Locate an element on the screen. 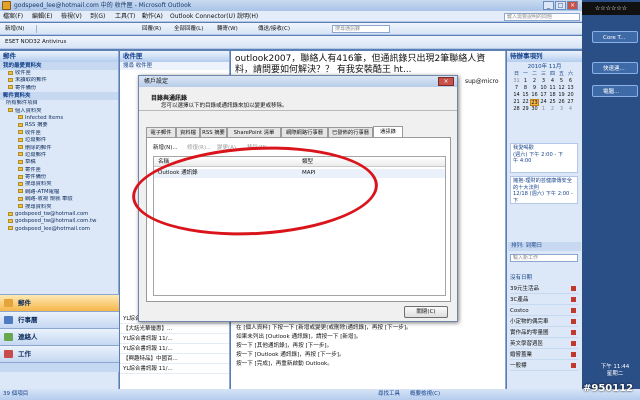 The height and width of the screenshot is (400, 640). tree-item: 網路-ATM電檔 is located at coordinates (59, 192).